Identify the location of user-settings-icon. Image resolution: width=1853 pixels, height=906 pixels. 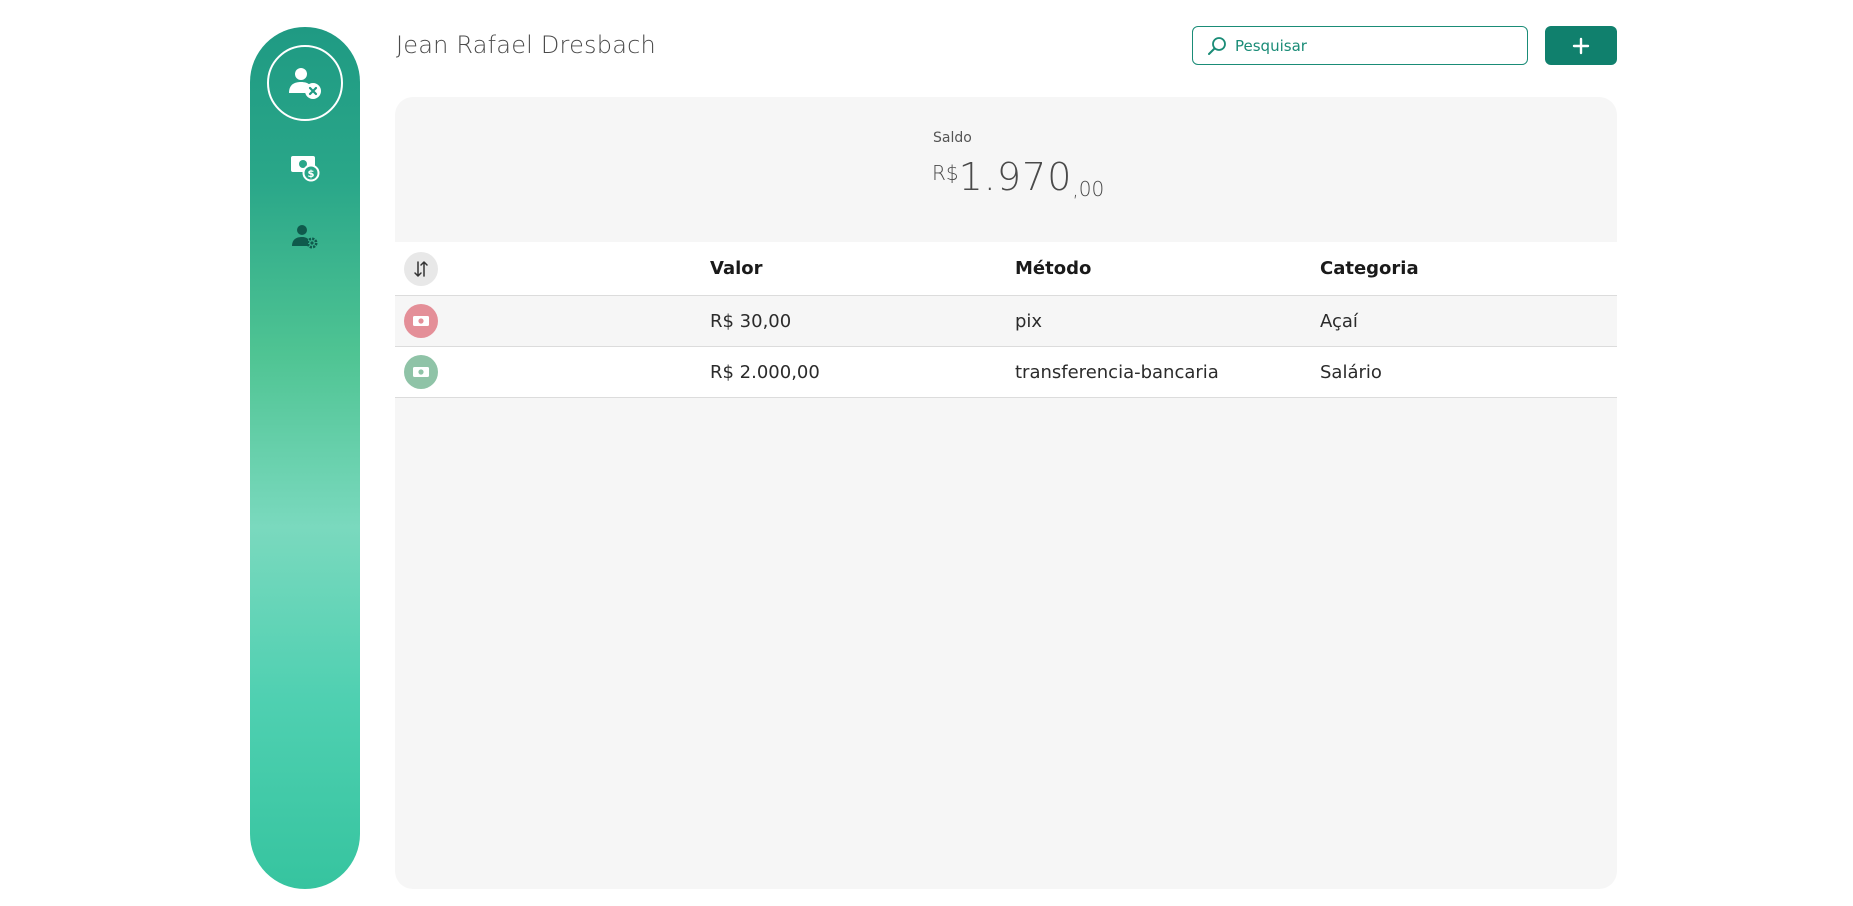
(305, 237).